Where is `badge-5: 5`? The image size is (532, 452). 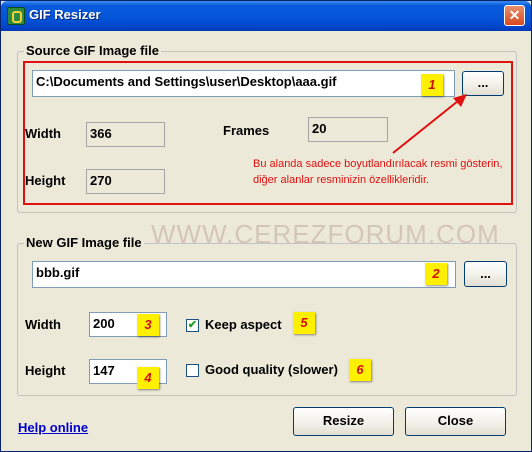 badge-5: 5 is located at coordinates (304, 323).